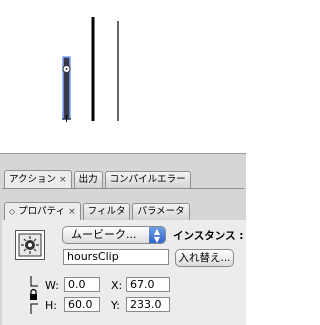 This screenshot has width=320, height=325. What do you see at coordinates (30, 245) in the screenshot?
I see `movieclip-icon` at bounding box center [30, 245].